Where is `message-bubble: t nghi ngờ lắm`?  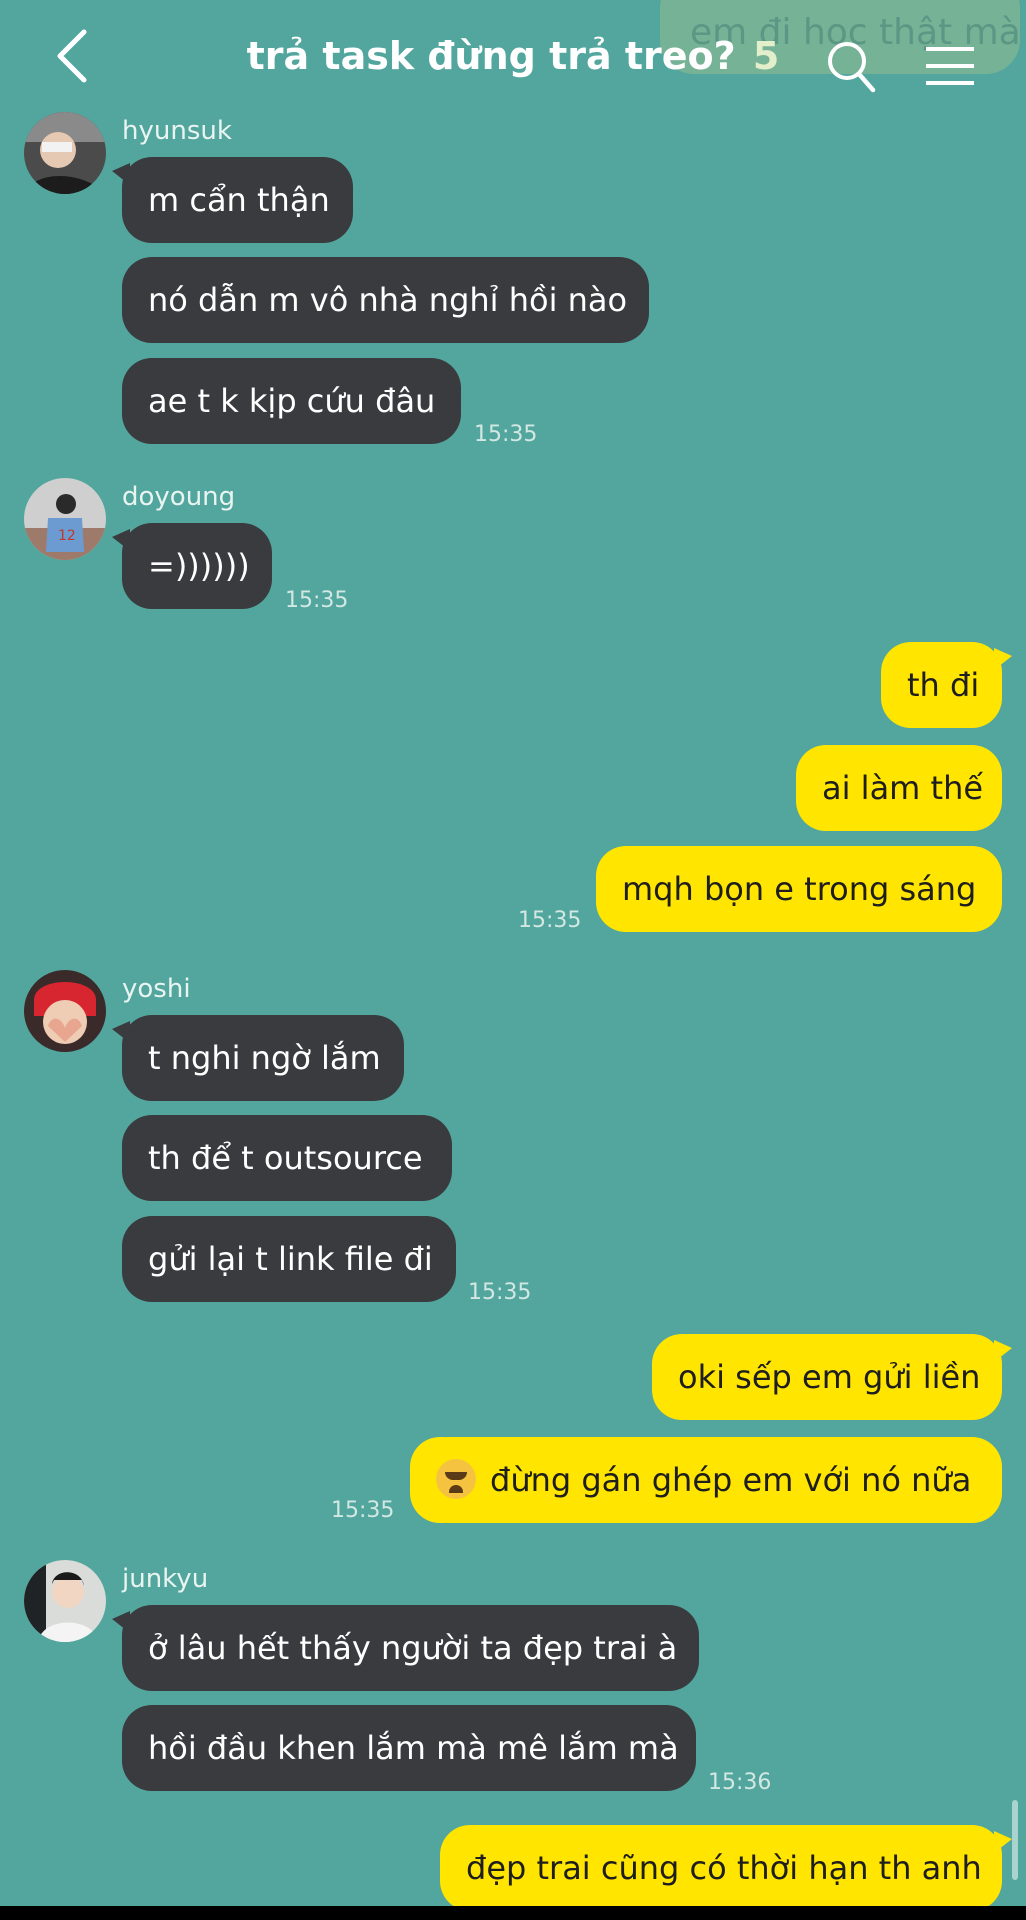
message-bubble: t nghi ngờ lắm is located at coordinates (258, 1058).